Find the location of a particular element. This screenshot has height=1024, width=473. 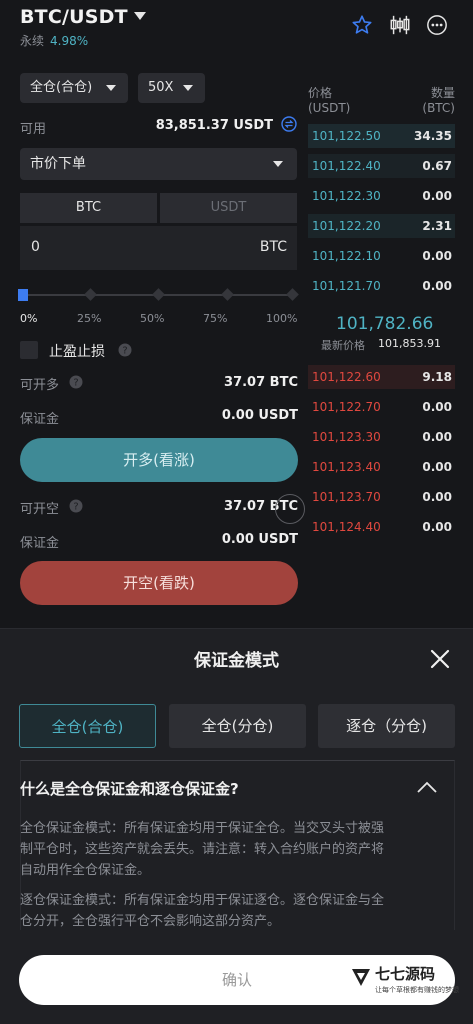

slider-label: 0% is located at coordinates (28, 318).